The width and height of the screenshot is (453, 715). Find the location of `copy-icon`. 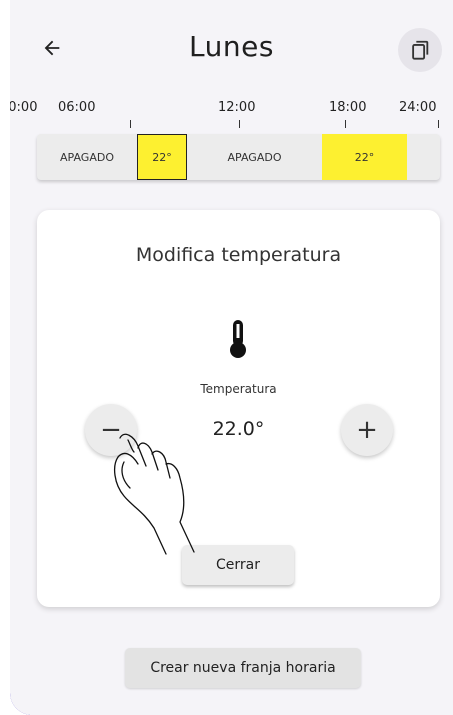

copy-icon is located at coordinates (420, 50).